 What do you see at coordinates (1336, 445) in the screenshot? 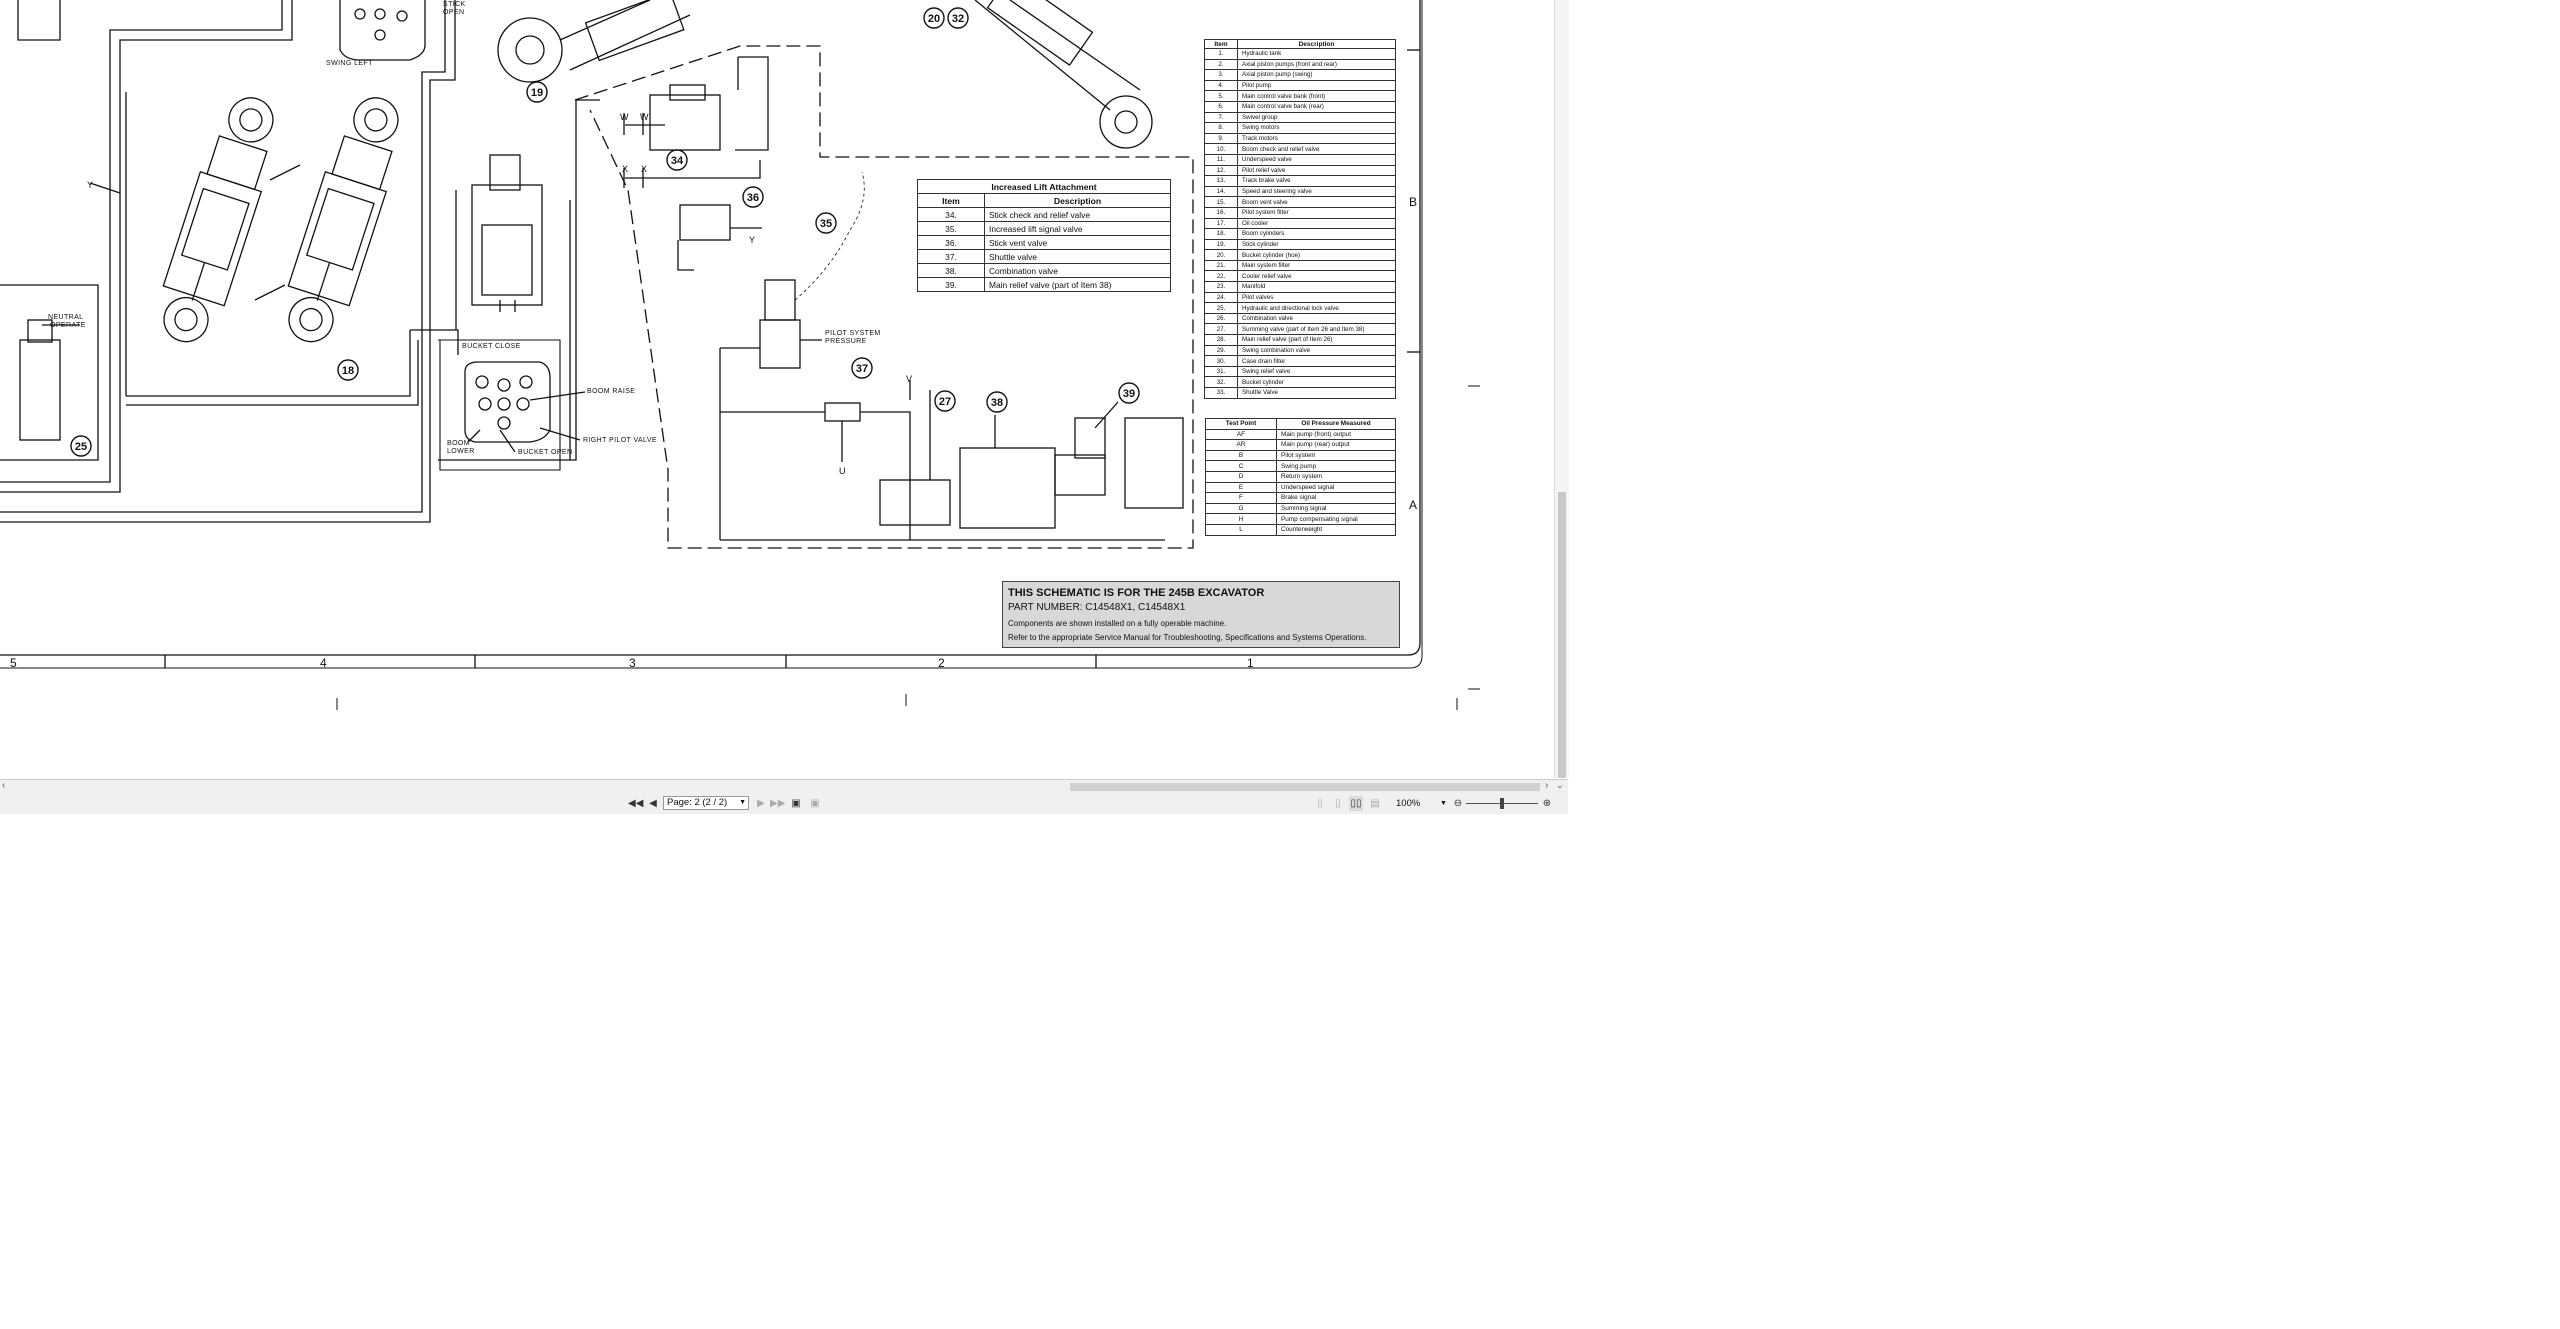
I see `cell-description: Main pump (rear) output` at bounding box center [1336, 445].